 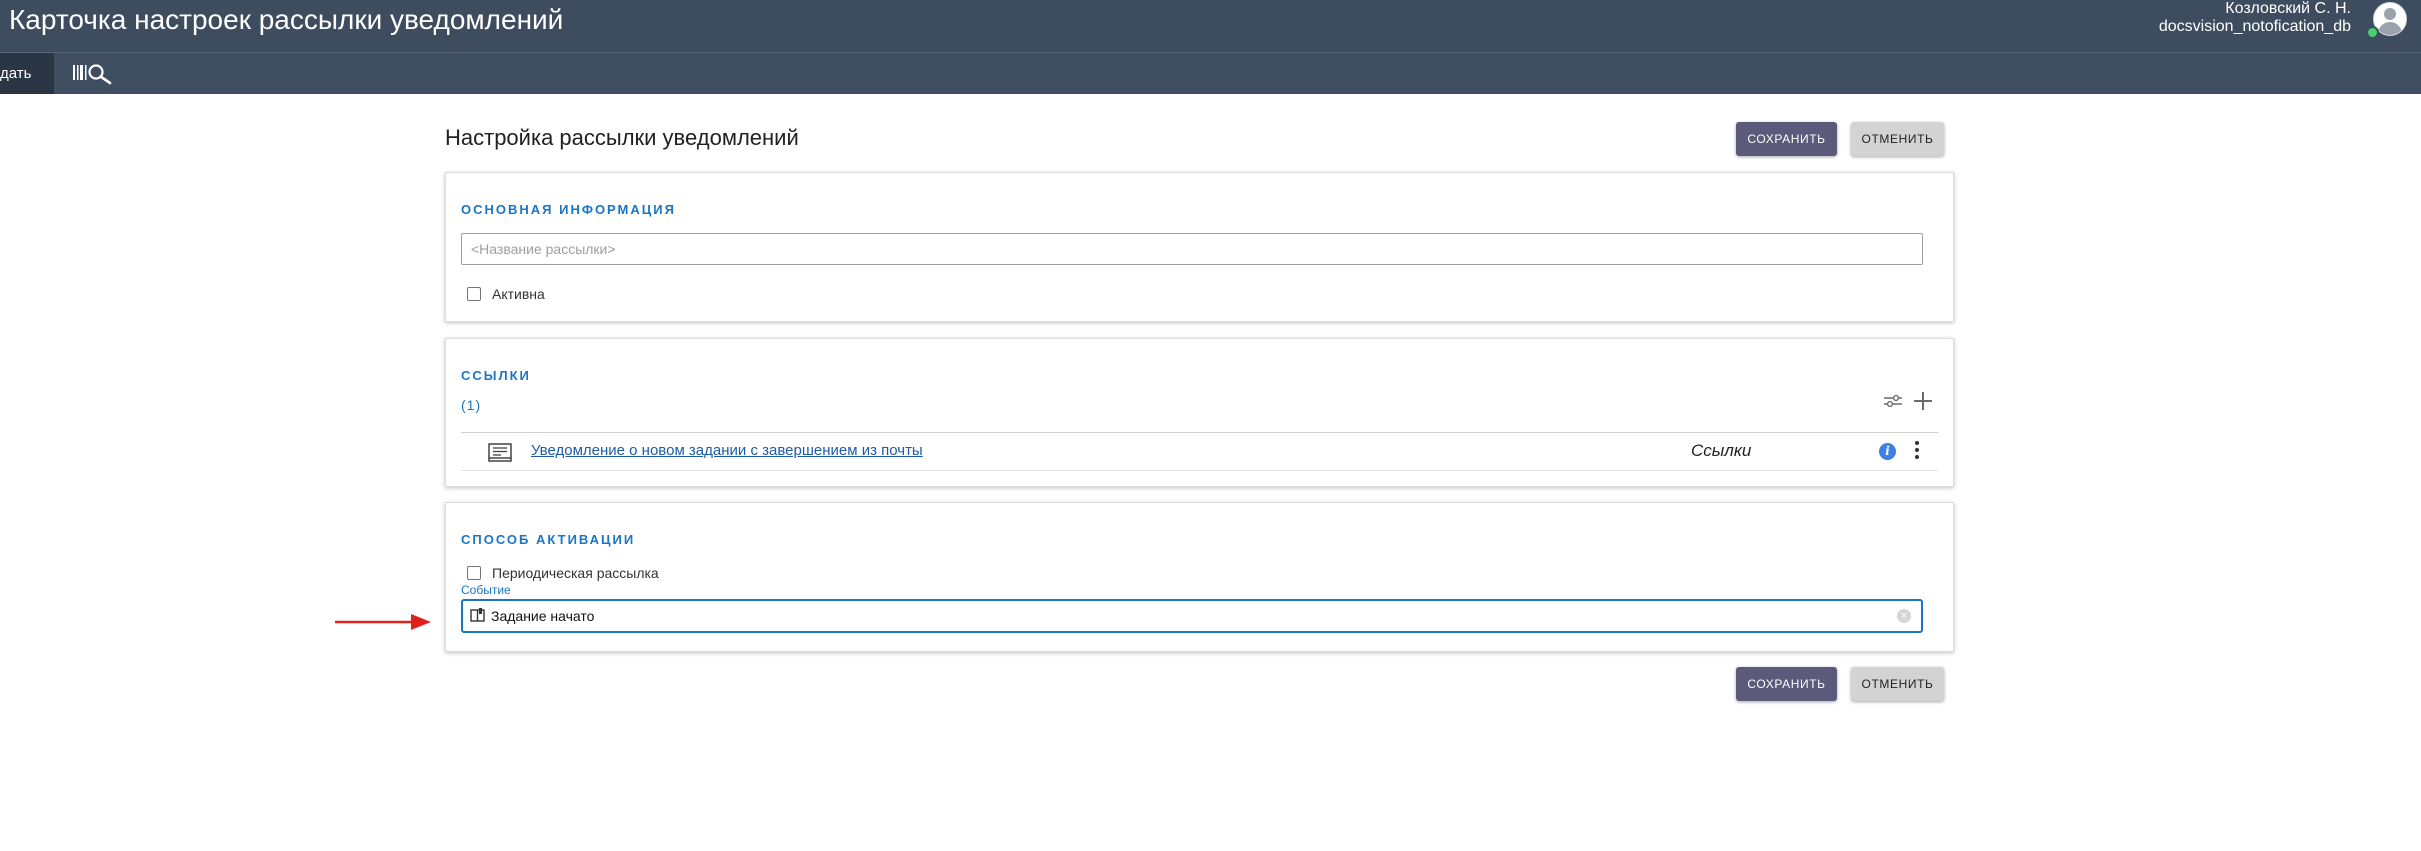 I want to click on window-title: Карточка настроек рассылки уведомлений, so click(x=286, y=19).